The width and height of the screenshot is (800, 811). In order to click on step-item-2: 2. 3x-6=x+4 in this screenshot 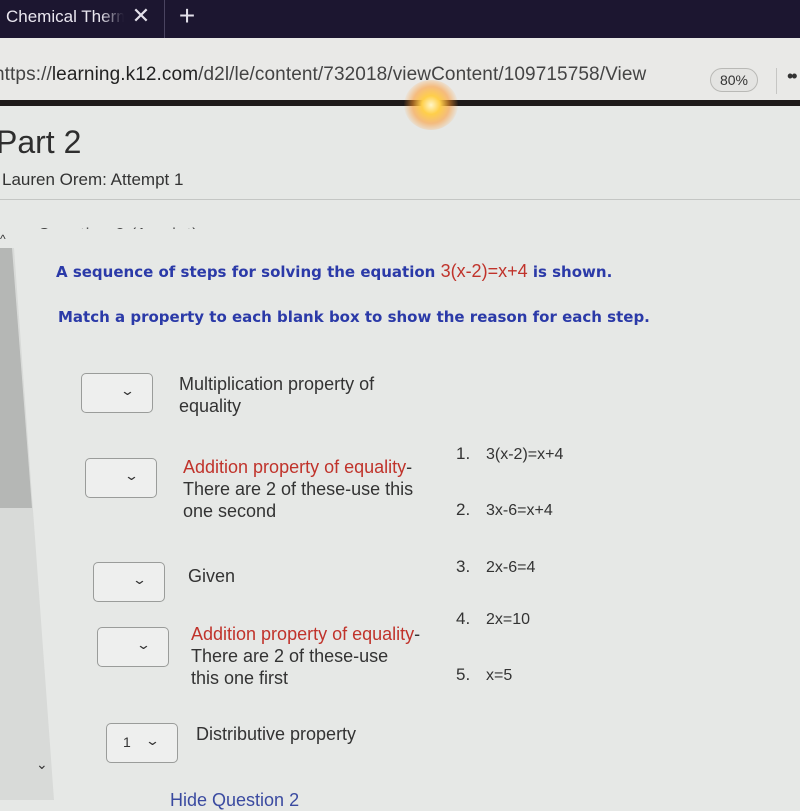, I will do `click(504, 510)`.